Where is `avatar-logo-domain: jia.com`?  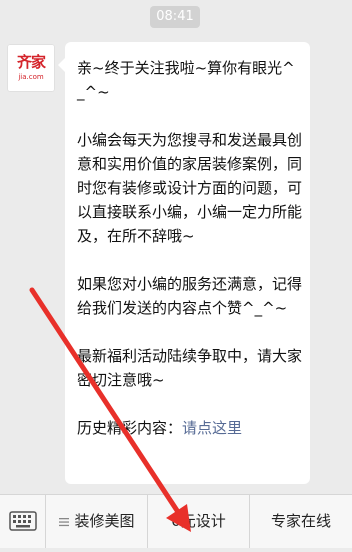
avatar-logo-domain: jia.com is located at coordinates (31, 77).